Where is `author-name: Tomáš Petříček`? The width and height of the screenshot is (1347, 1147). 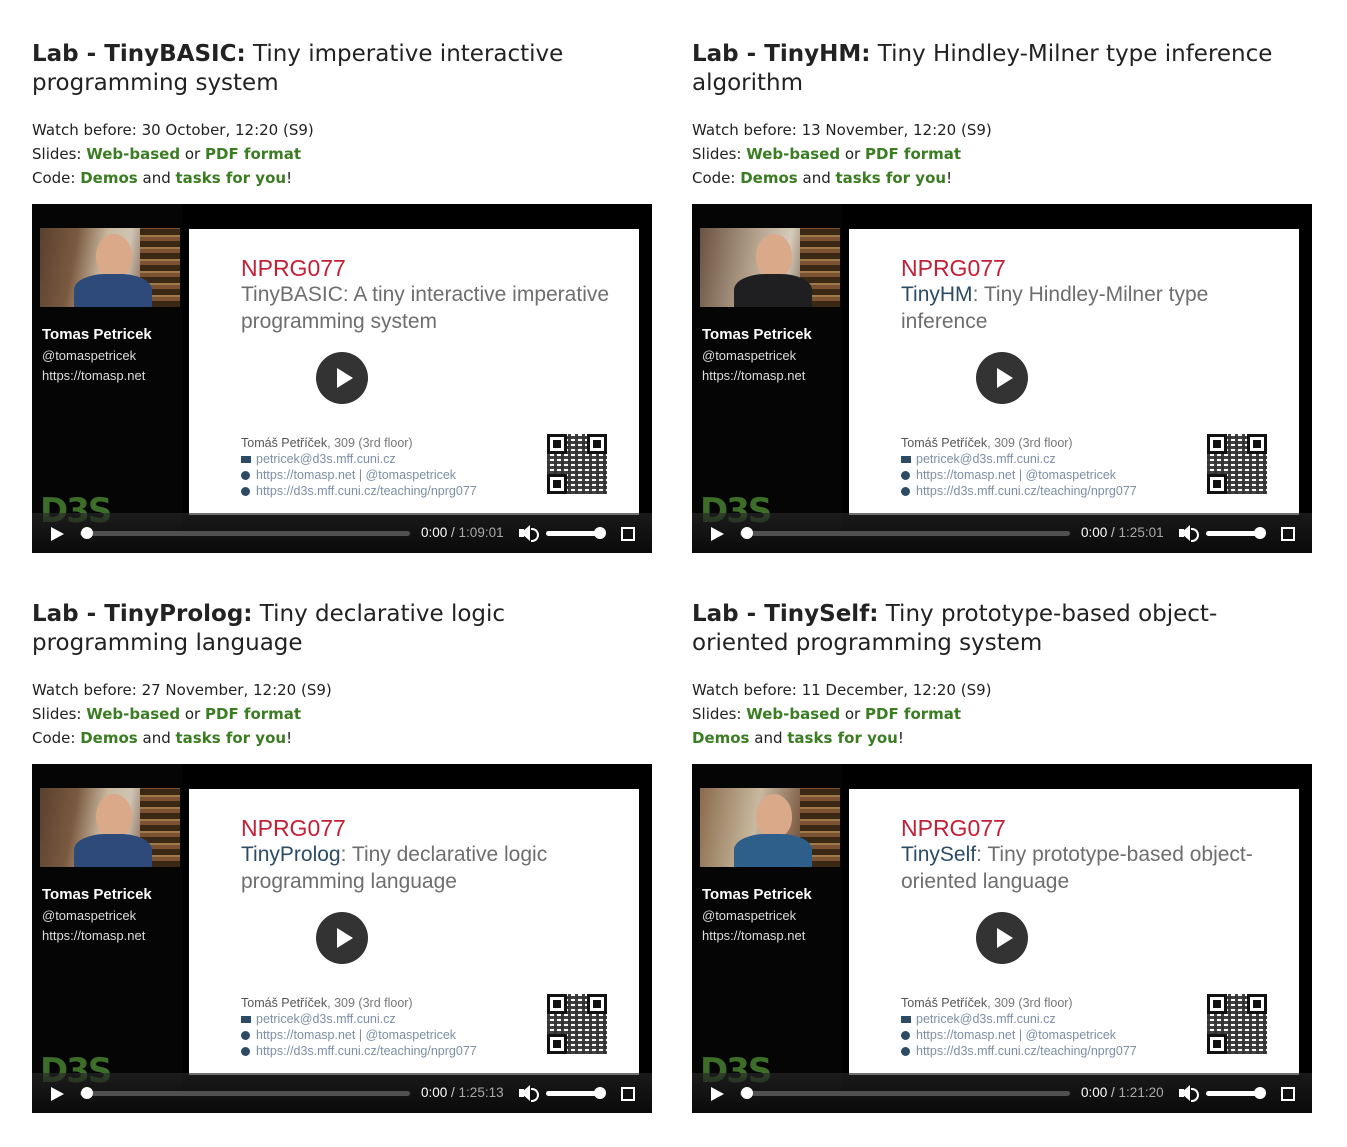 author-name: Tomáš Petříček is located at coordinates (944, 443).